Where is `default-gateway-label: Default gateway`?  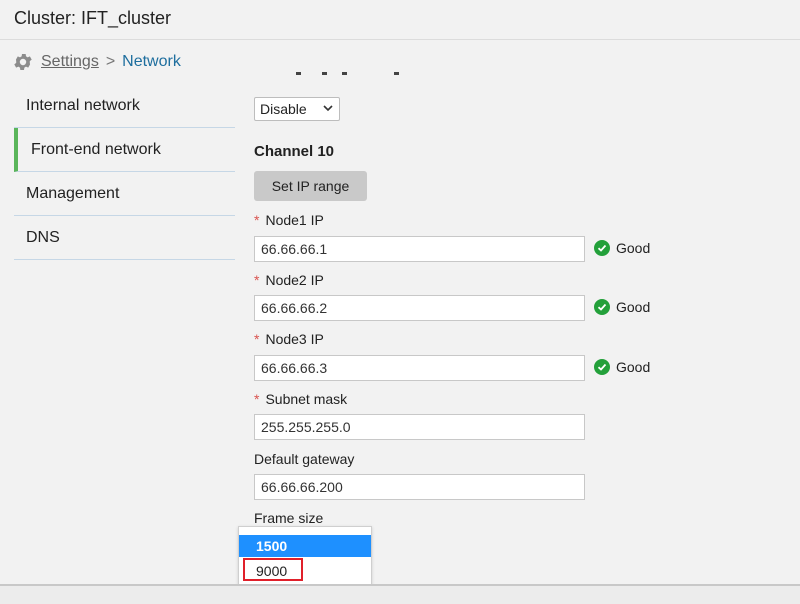 default-gateway-label: Default gateway is located at coordinates (304, 459).